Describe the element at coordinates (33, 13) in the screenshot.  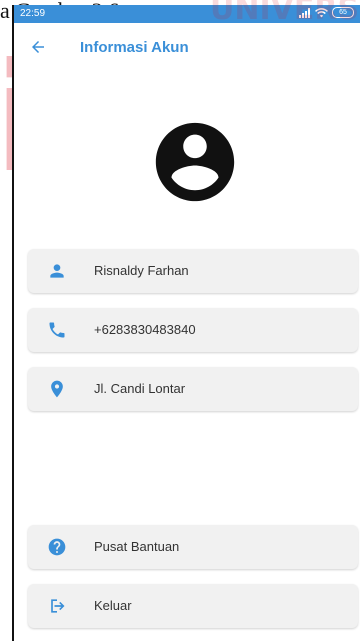
I see `status-time: 22:59` at that location.